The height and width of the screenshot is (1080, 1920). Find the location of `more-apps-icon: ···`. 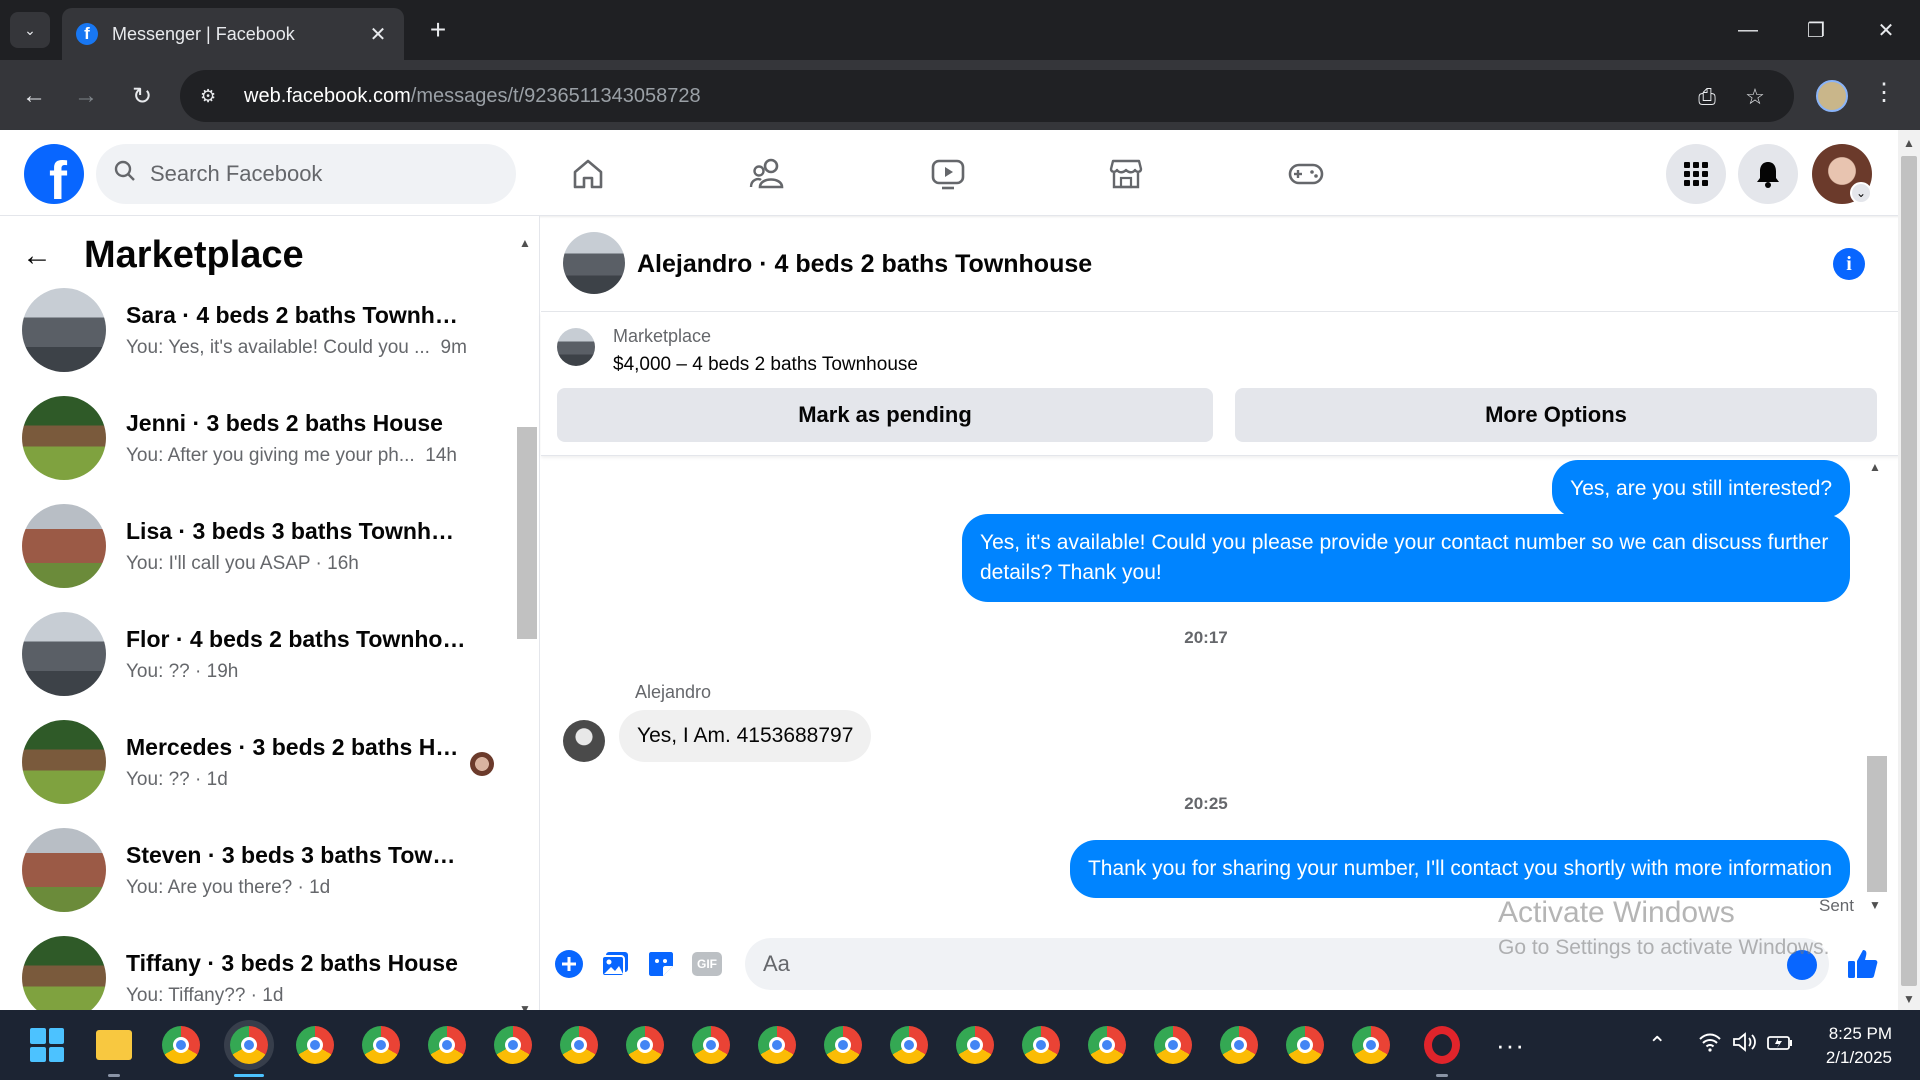

more-apps-icon: ··· is located at coordinates (1510, 1045).